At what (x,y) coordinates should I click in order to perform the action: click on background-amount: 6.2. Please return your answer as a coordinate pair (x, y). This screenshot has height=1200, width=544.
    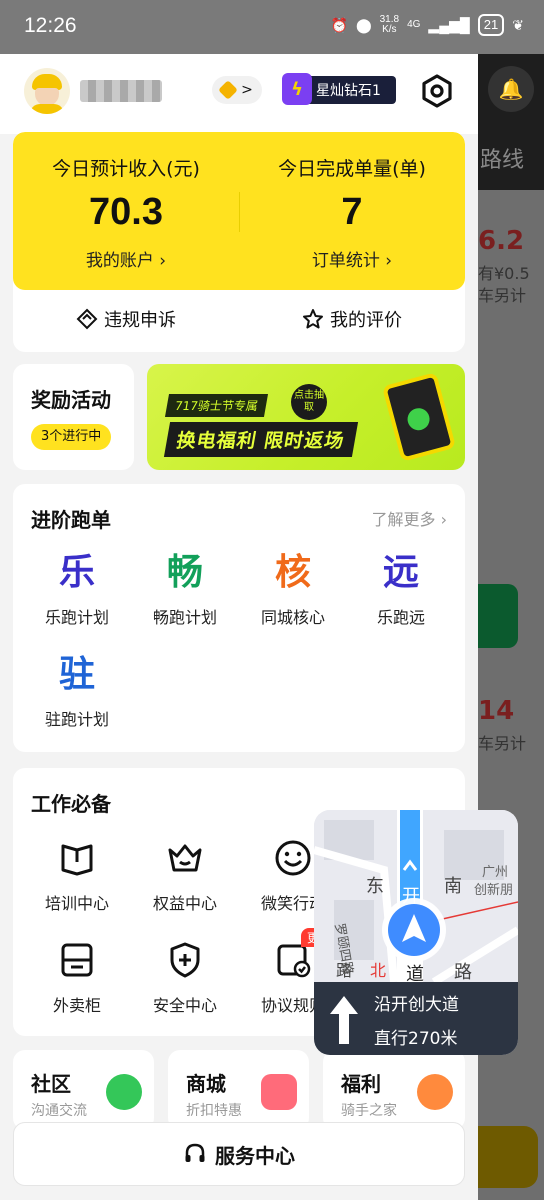
    Looking at the image, I should click on (501, 241).